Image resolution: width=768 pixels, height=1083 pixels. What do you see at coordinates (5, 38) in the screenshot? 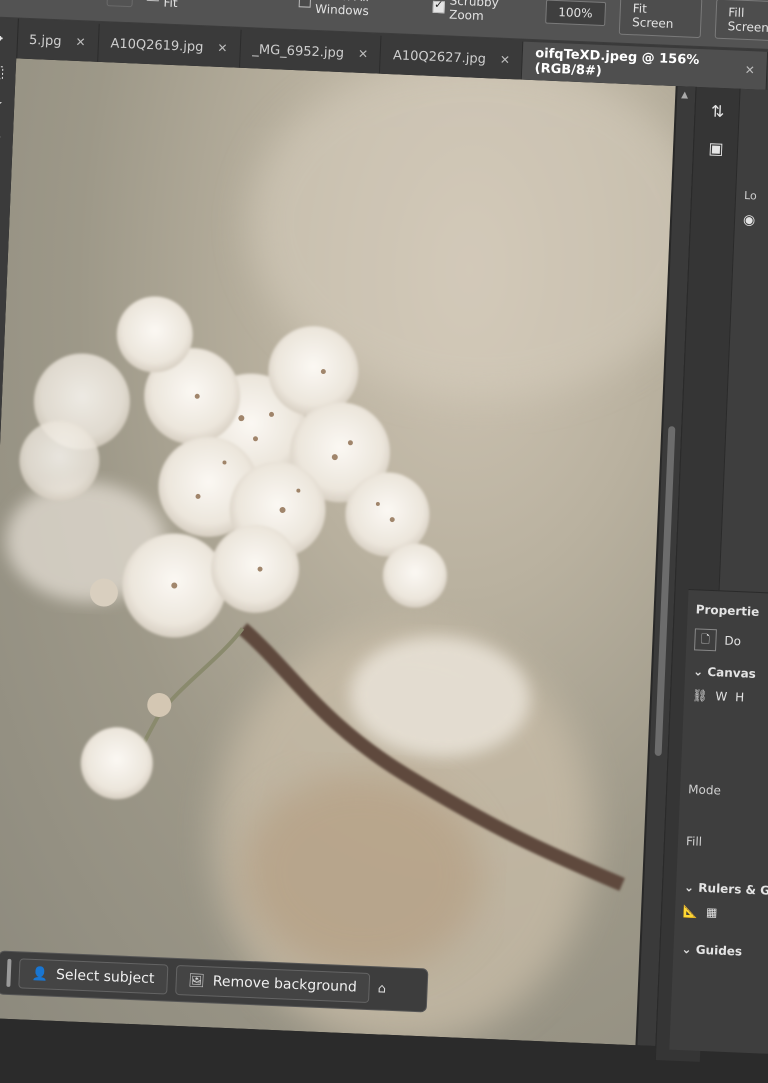
I see `move-tool-icon: ✥` at bounding box center [5, 38].